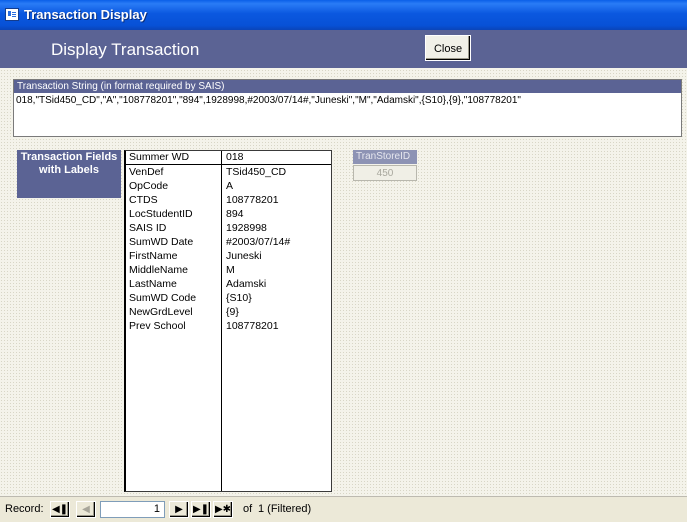  What do you see at coordinates (163, 298) in the screenshot?
I see `field-label: SumWD Code` at bounding box center [163, 298].